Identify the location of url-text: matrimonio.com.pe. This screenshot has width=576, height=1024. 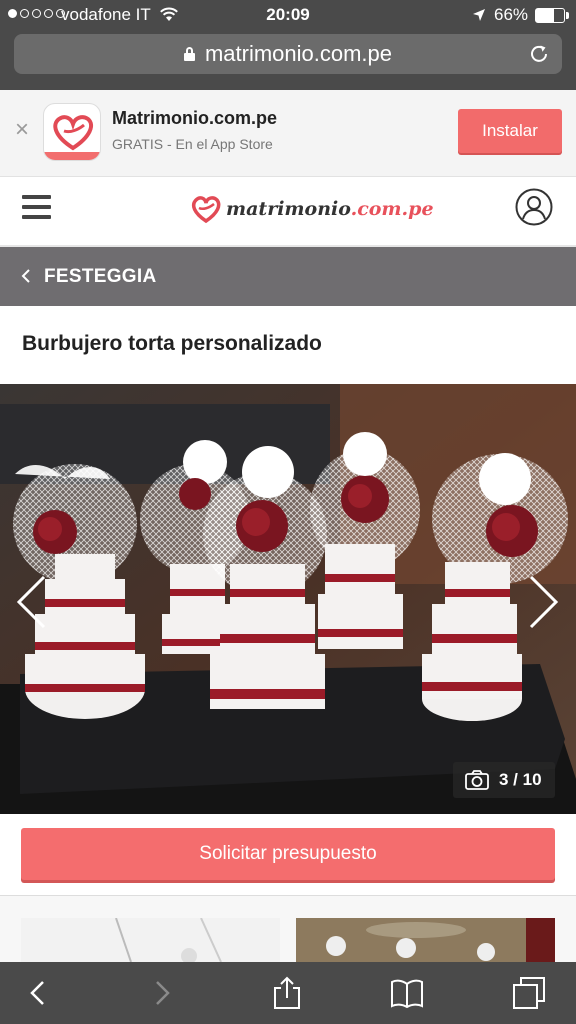
(298, 53).